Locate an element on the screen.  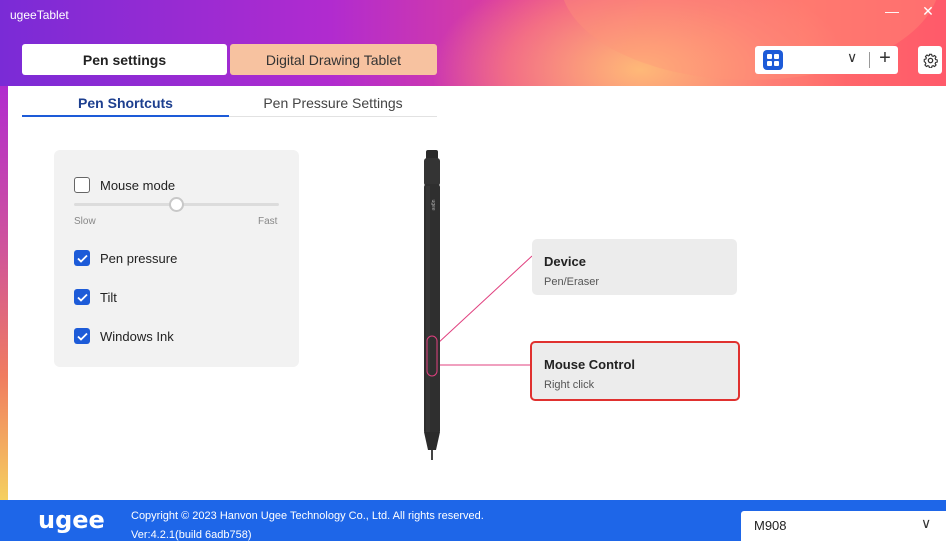
ugee-logo: ugee is located at coordinates (71, 520).